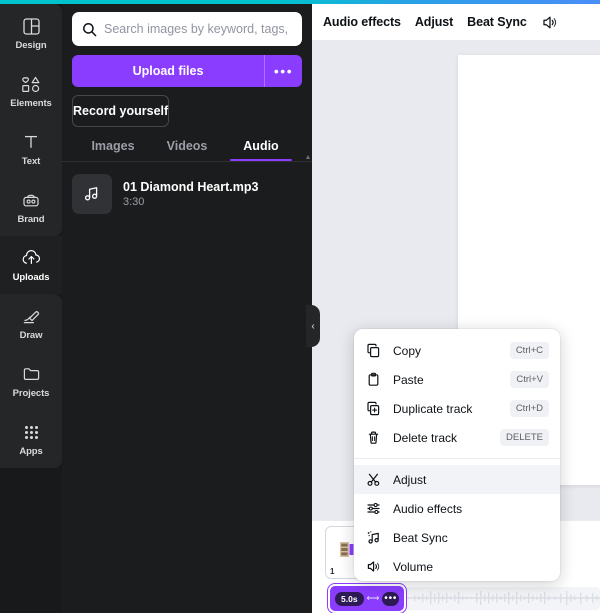  I want to click on panel-tabs: Images Videos Audio, so click(187, 150).